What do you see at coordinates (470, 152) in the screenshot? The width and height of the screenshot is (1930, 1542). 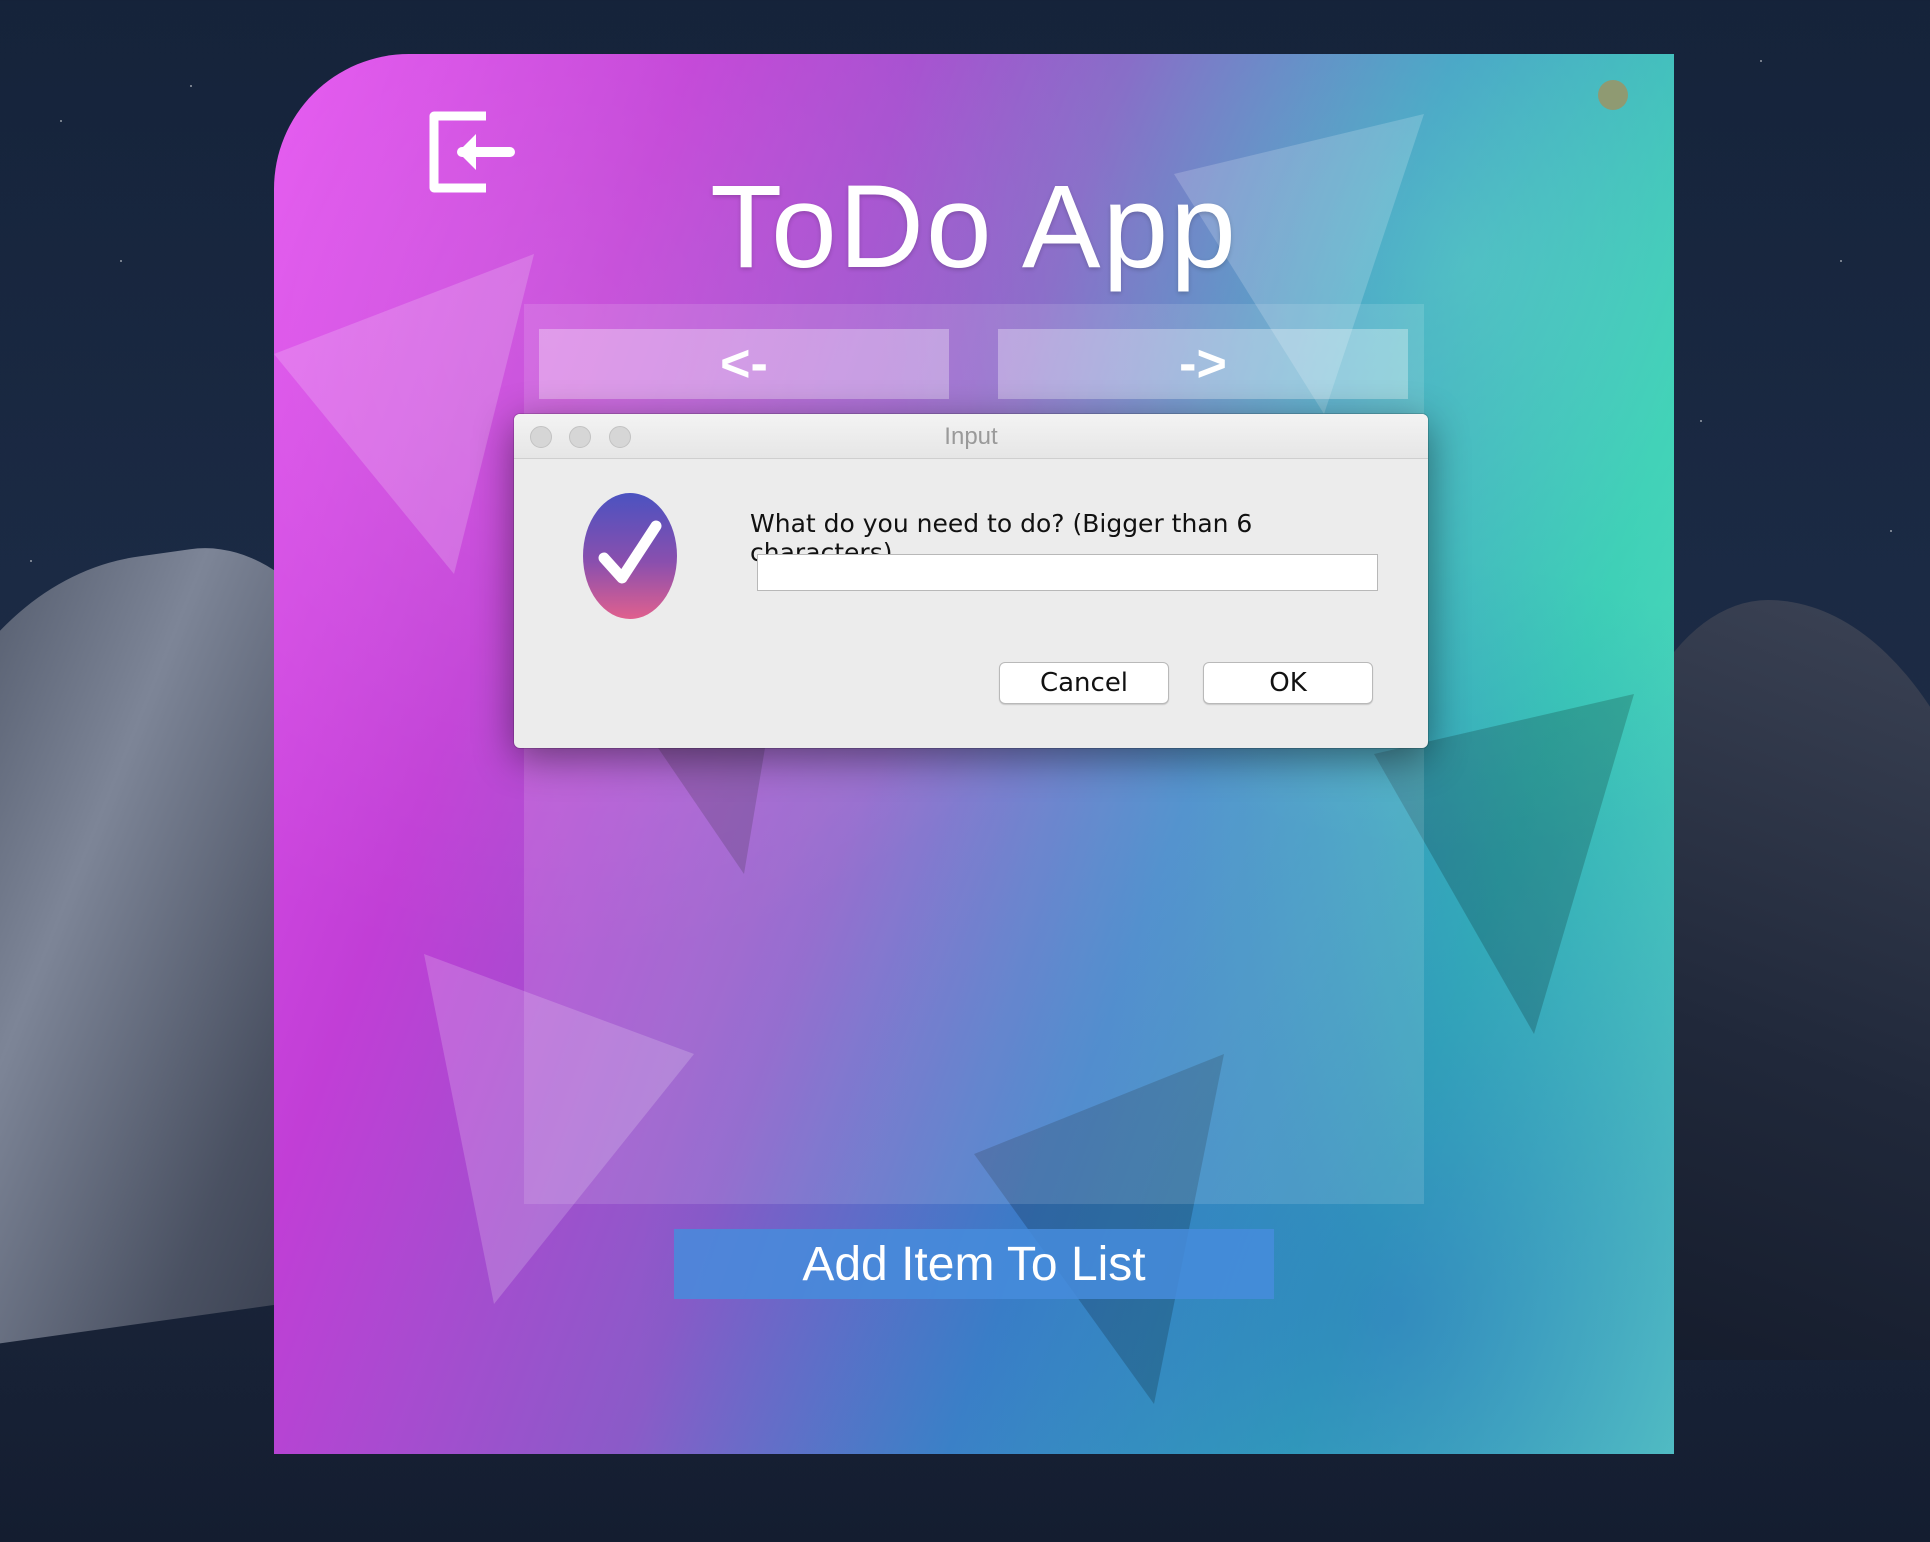 I see `exit-icon` at bounding box center [470, 152].